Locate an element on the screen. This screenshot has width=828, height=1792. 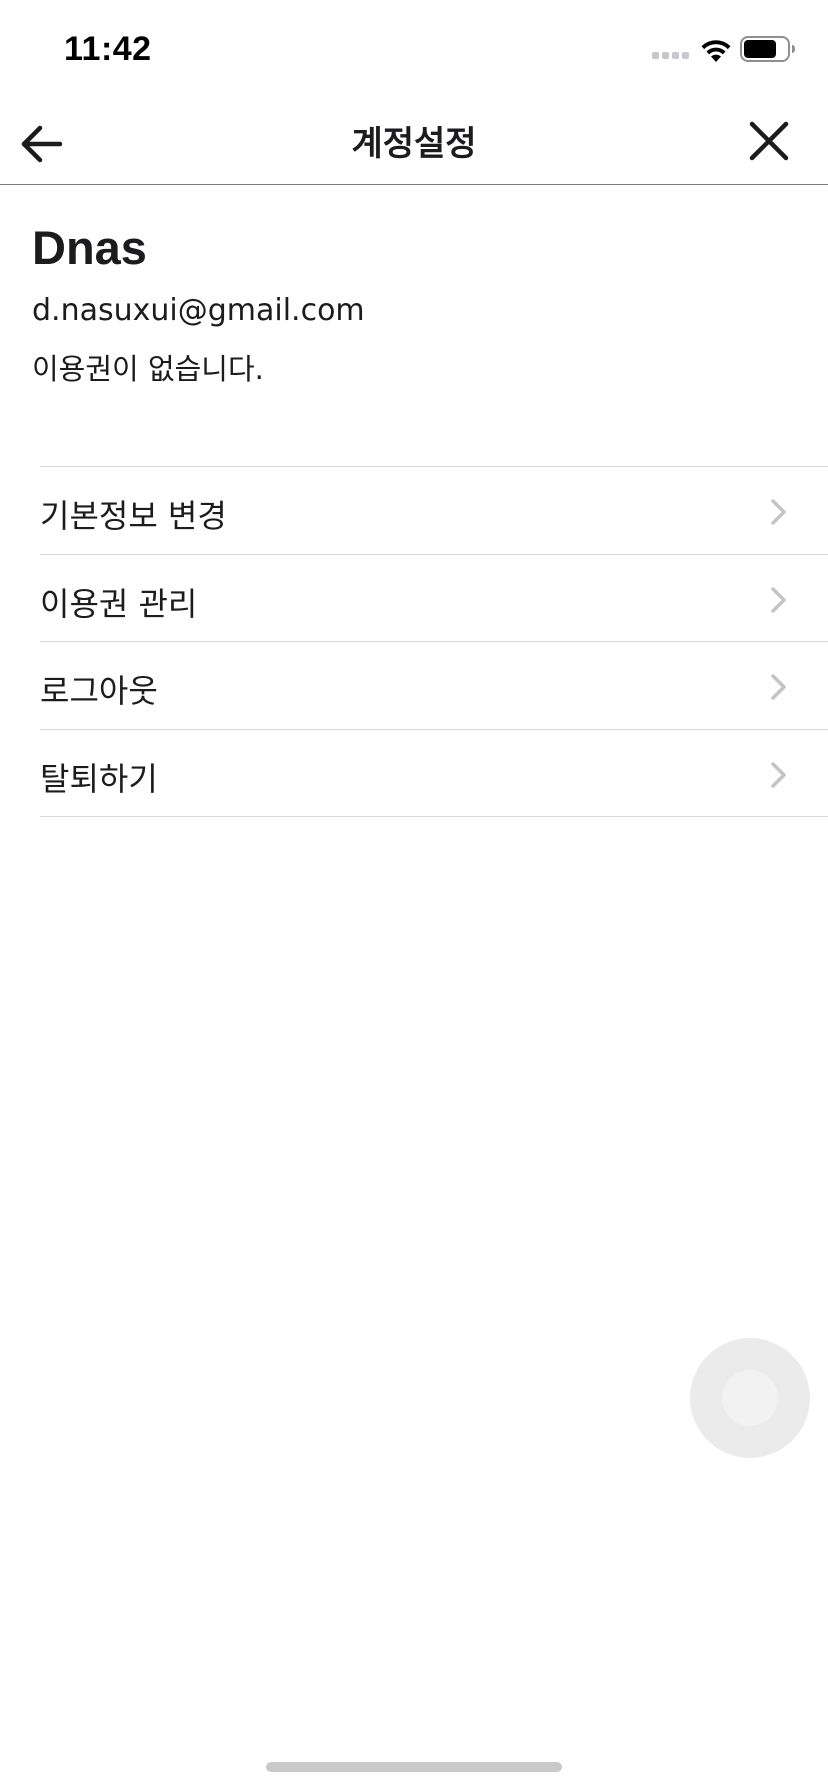
status-bar: 11:42 is located at coordinates (414, 50).